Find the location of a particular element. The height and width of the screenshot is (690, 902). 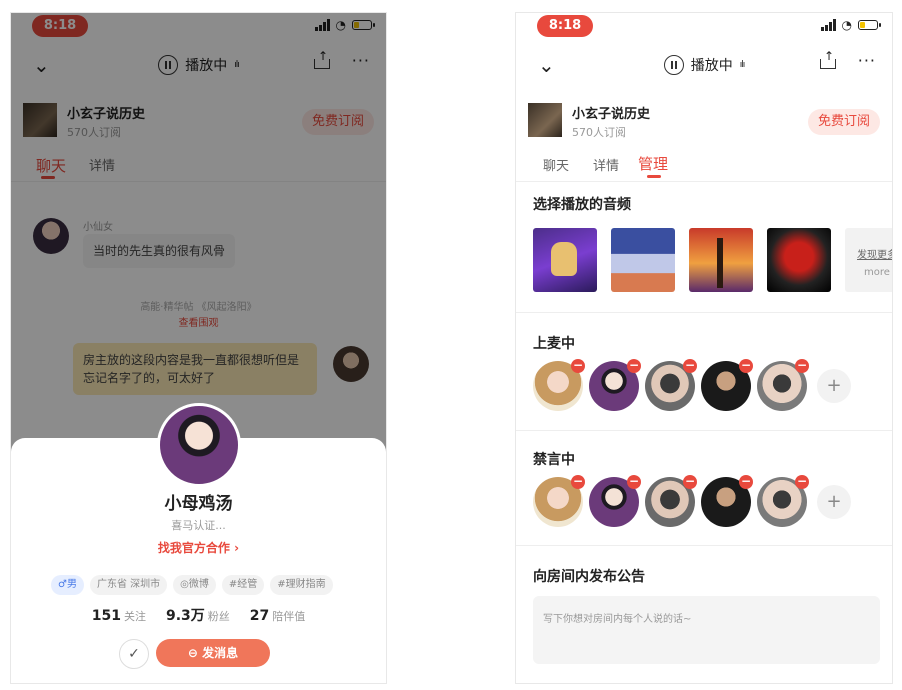

playing-label: 播放中 is located at coordinates (711, 66).